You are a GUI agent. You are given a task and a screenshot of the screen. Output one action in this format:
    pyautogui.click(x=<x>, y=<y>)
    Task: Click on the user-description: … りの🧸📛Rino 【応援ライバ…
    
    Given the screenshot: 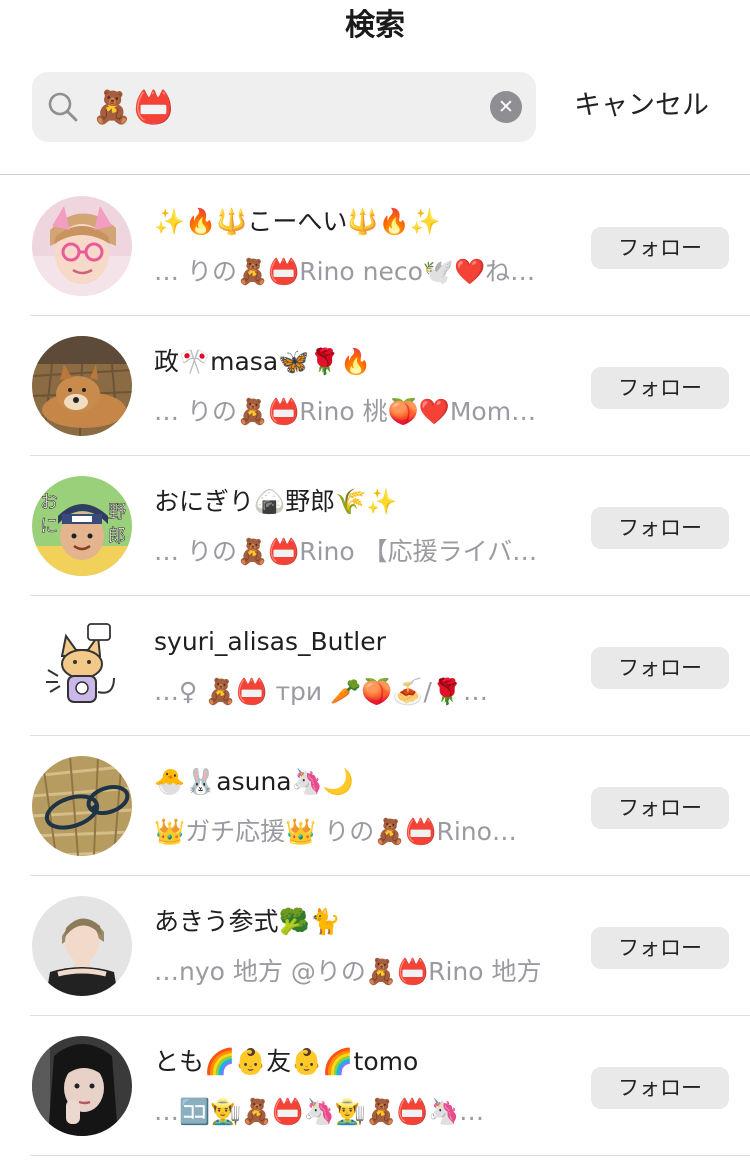 What is the action you would take?
    pyautogui.click(x=346, y=551)
    